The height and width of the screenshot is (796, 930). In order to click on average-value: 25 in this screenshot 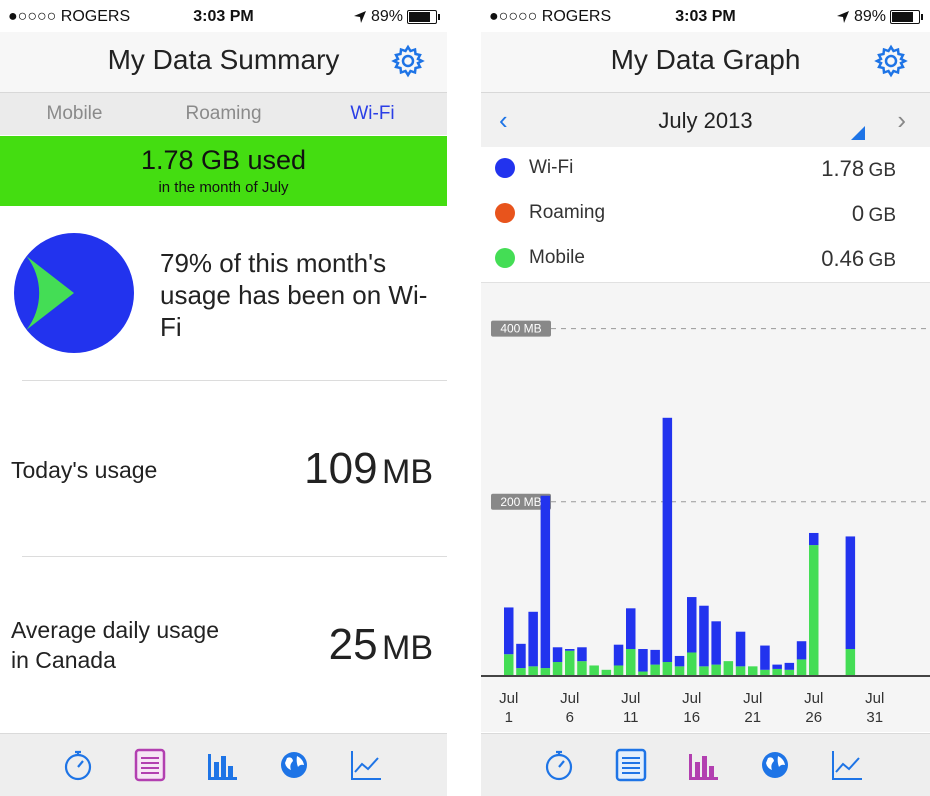, I will do `click(353, 644)`.